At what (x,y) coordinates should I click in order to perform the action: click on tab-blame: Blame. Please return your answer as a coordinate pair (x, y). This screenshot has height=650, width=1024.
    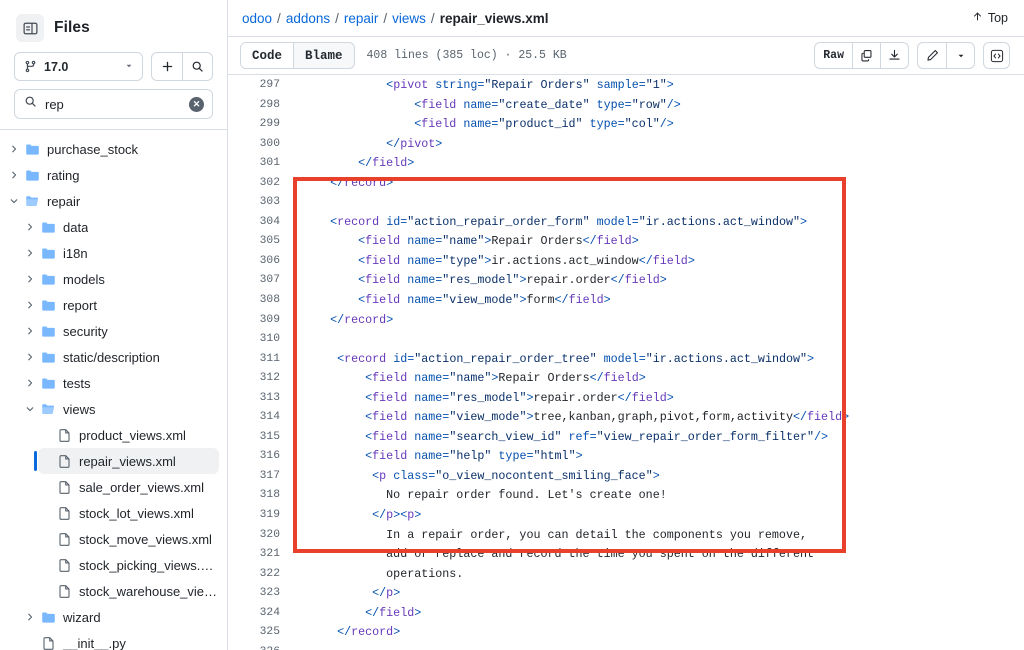
    Looking at the image, I should click on (323, 55).